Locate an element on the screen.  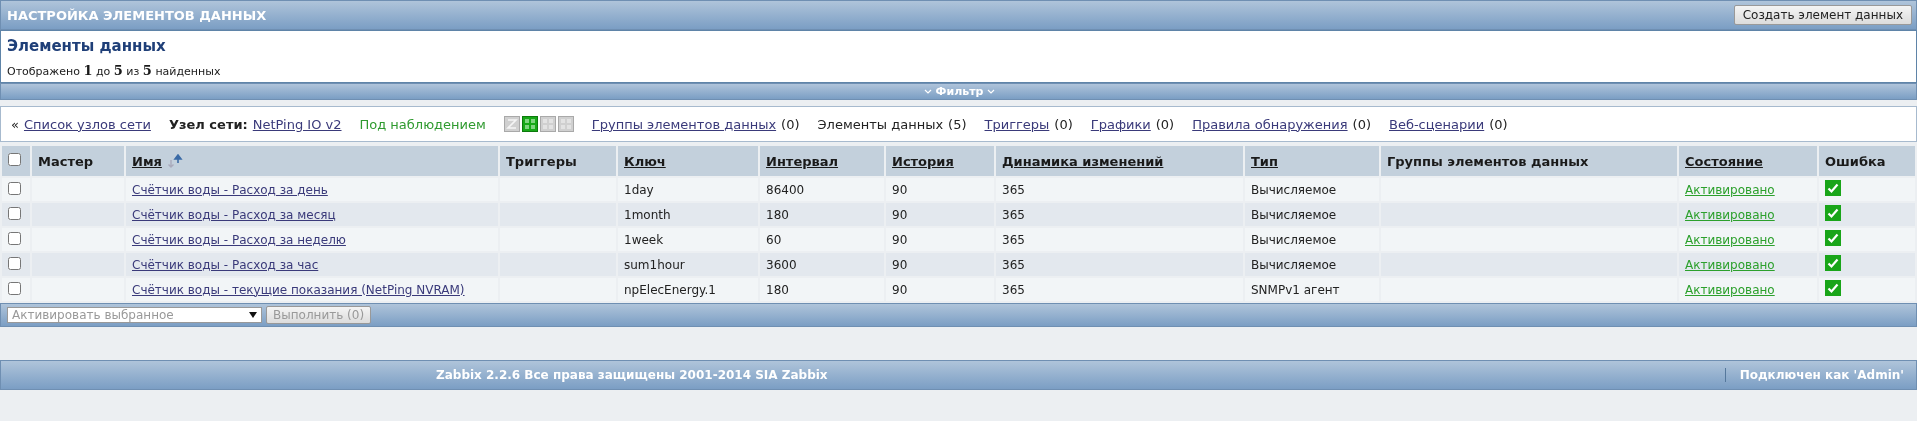
select-value: Активировать выбранное is located at coordinates (93, 315).